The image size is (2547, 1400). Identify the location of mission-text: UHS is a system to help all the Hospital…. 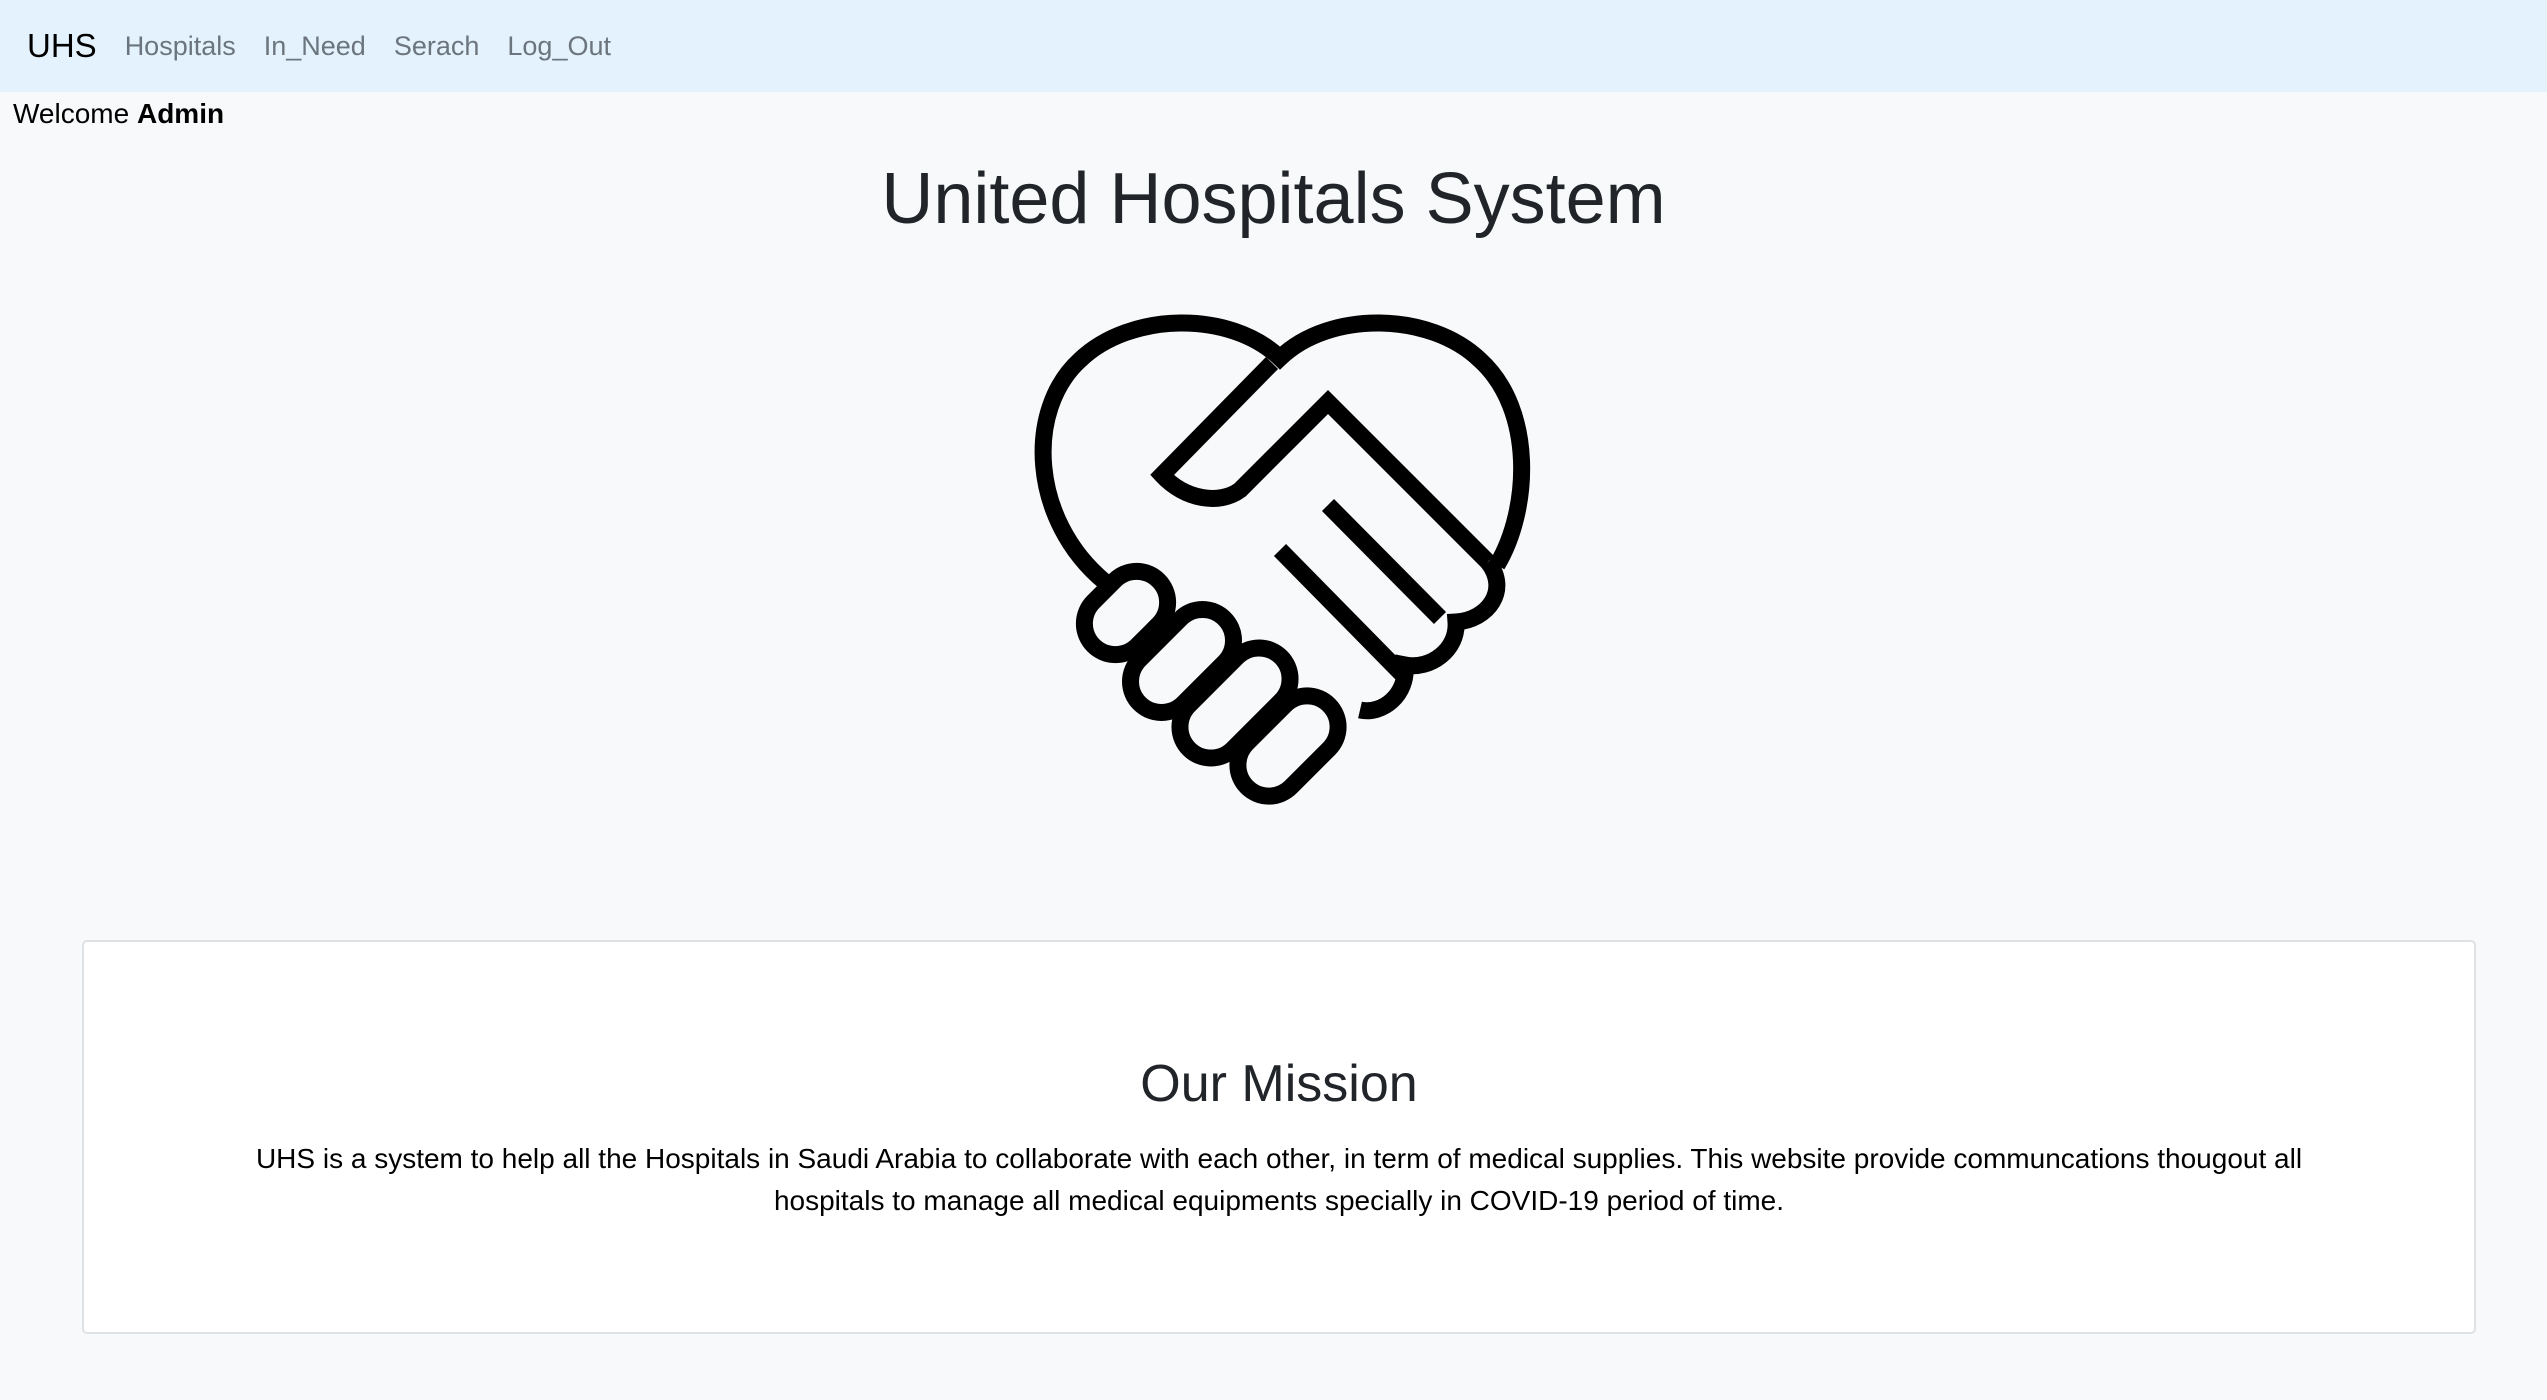
(1279, 1179).